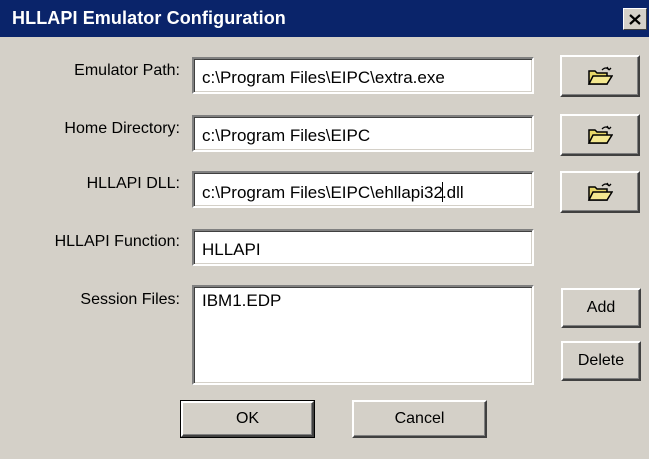 The width and height of the screenshot is (649, 459). What do you see at coordinates (130, 299) in the screenshot?
I see `session-files-label: Session Files:` at bounding box center [130, 299].